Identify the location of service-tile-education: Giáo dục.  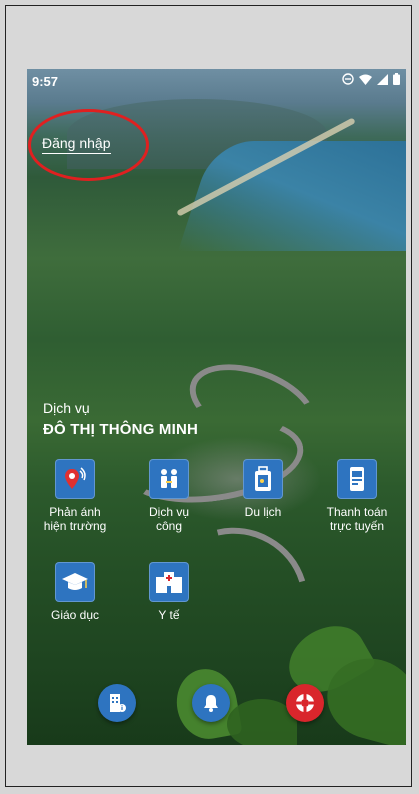
(75, 592).